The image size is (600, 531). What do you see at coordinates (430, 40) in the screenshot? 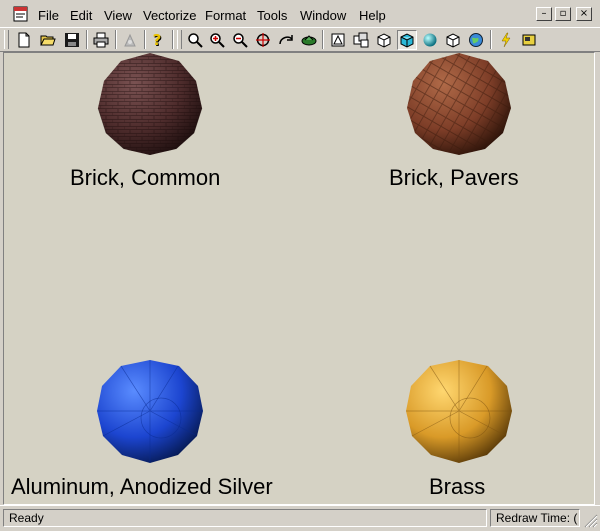
I see `sphere-icon` at bounding box center [430, 40].